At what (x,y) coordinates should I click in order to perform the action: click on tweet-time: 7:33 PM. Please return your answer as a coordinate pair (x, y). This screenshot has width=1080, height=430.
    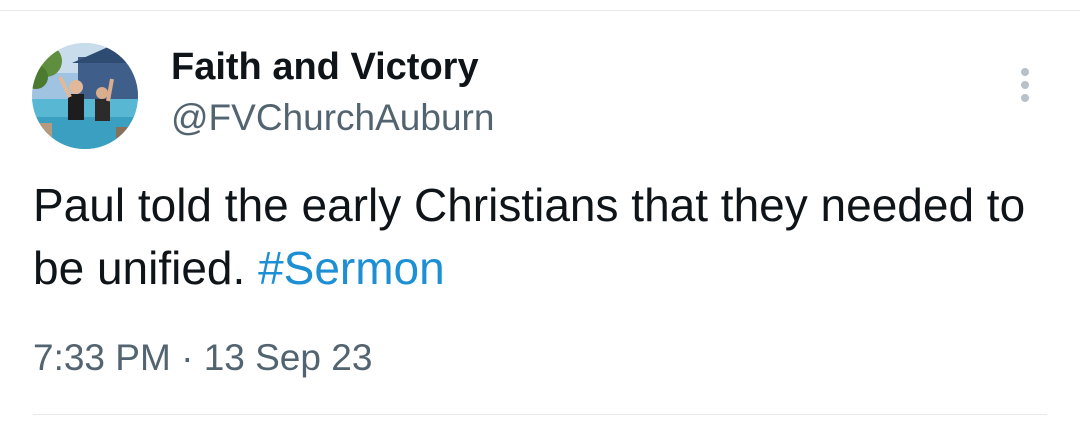
    Looking at the image, I should click on (102, 357).